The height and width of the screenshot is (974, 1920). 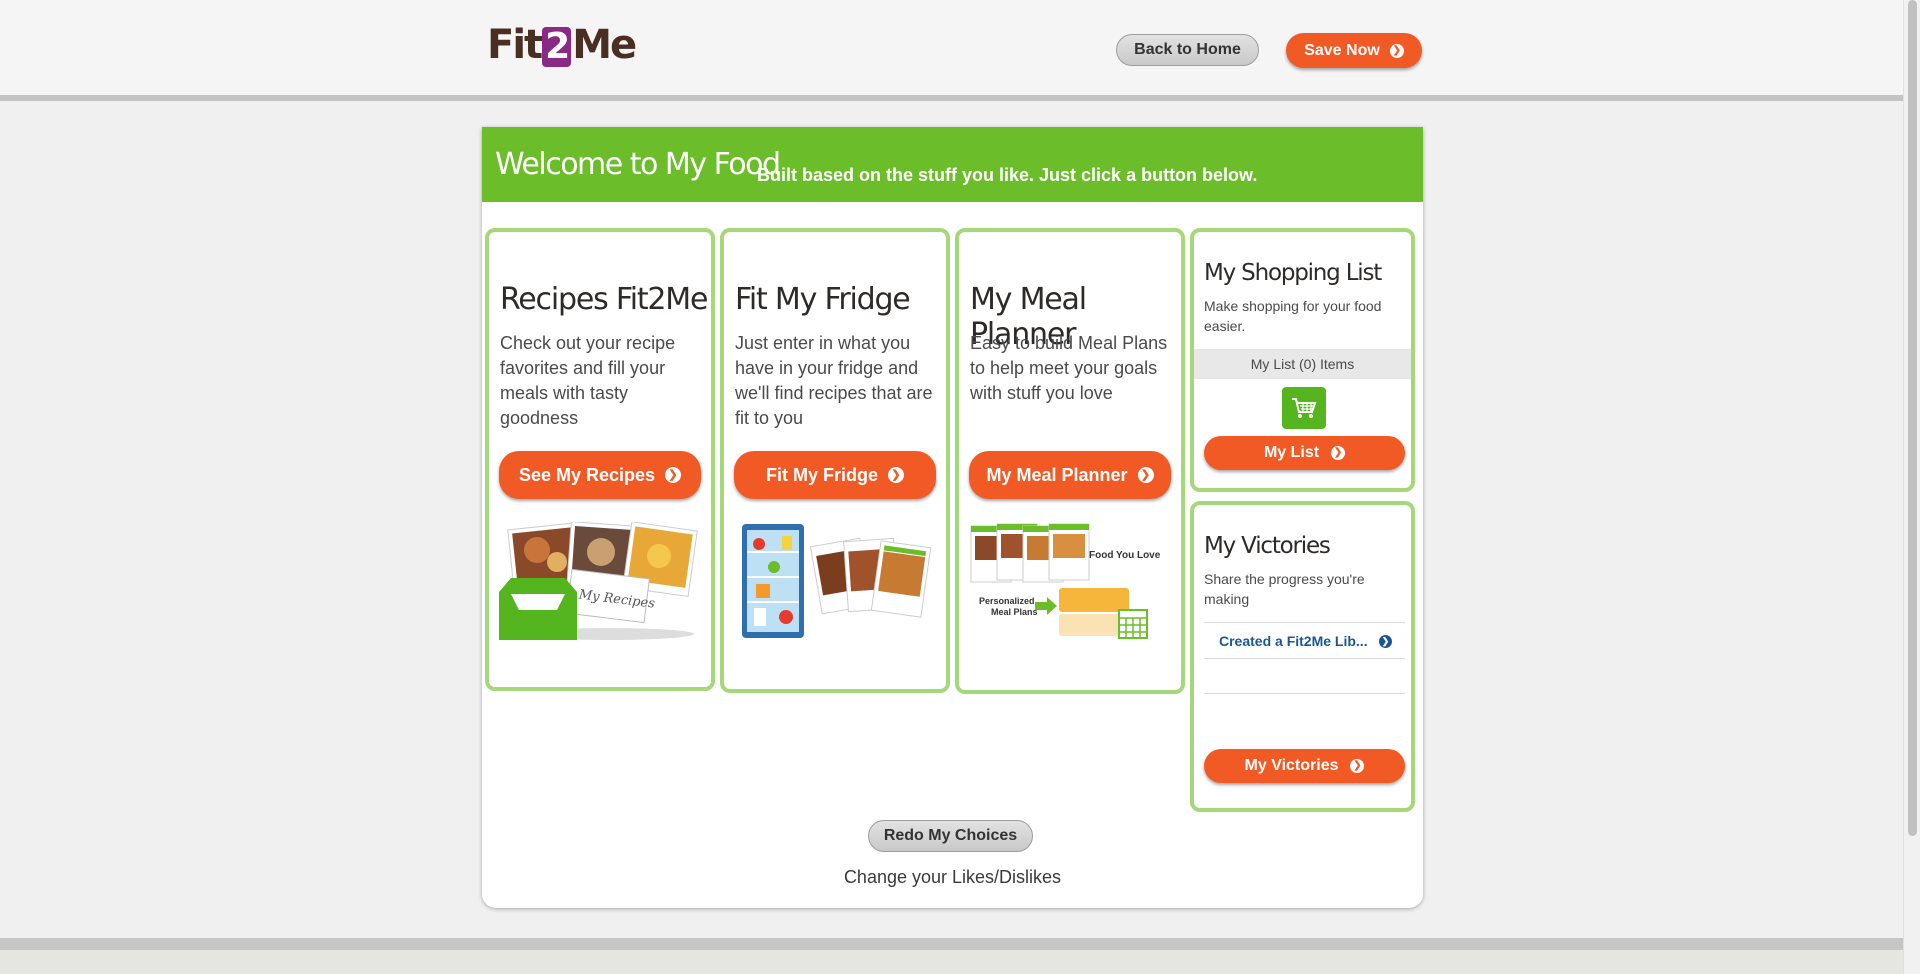 I want to click on page-title: Welcome to My Food, so click(x=638, y=164).